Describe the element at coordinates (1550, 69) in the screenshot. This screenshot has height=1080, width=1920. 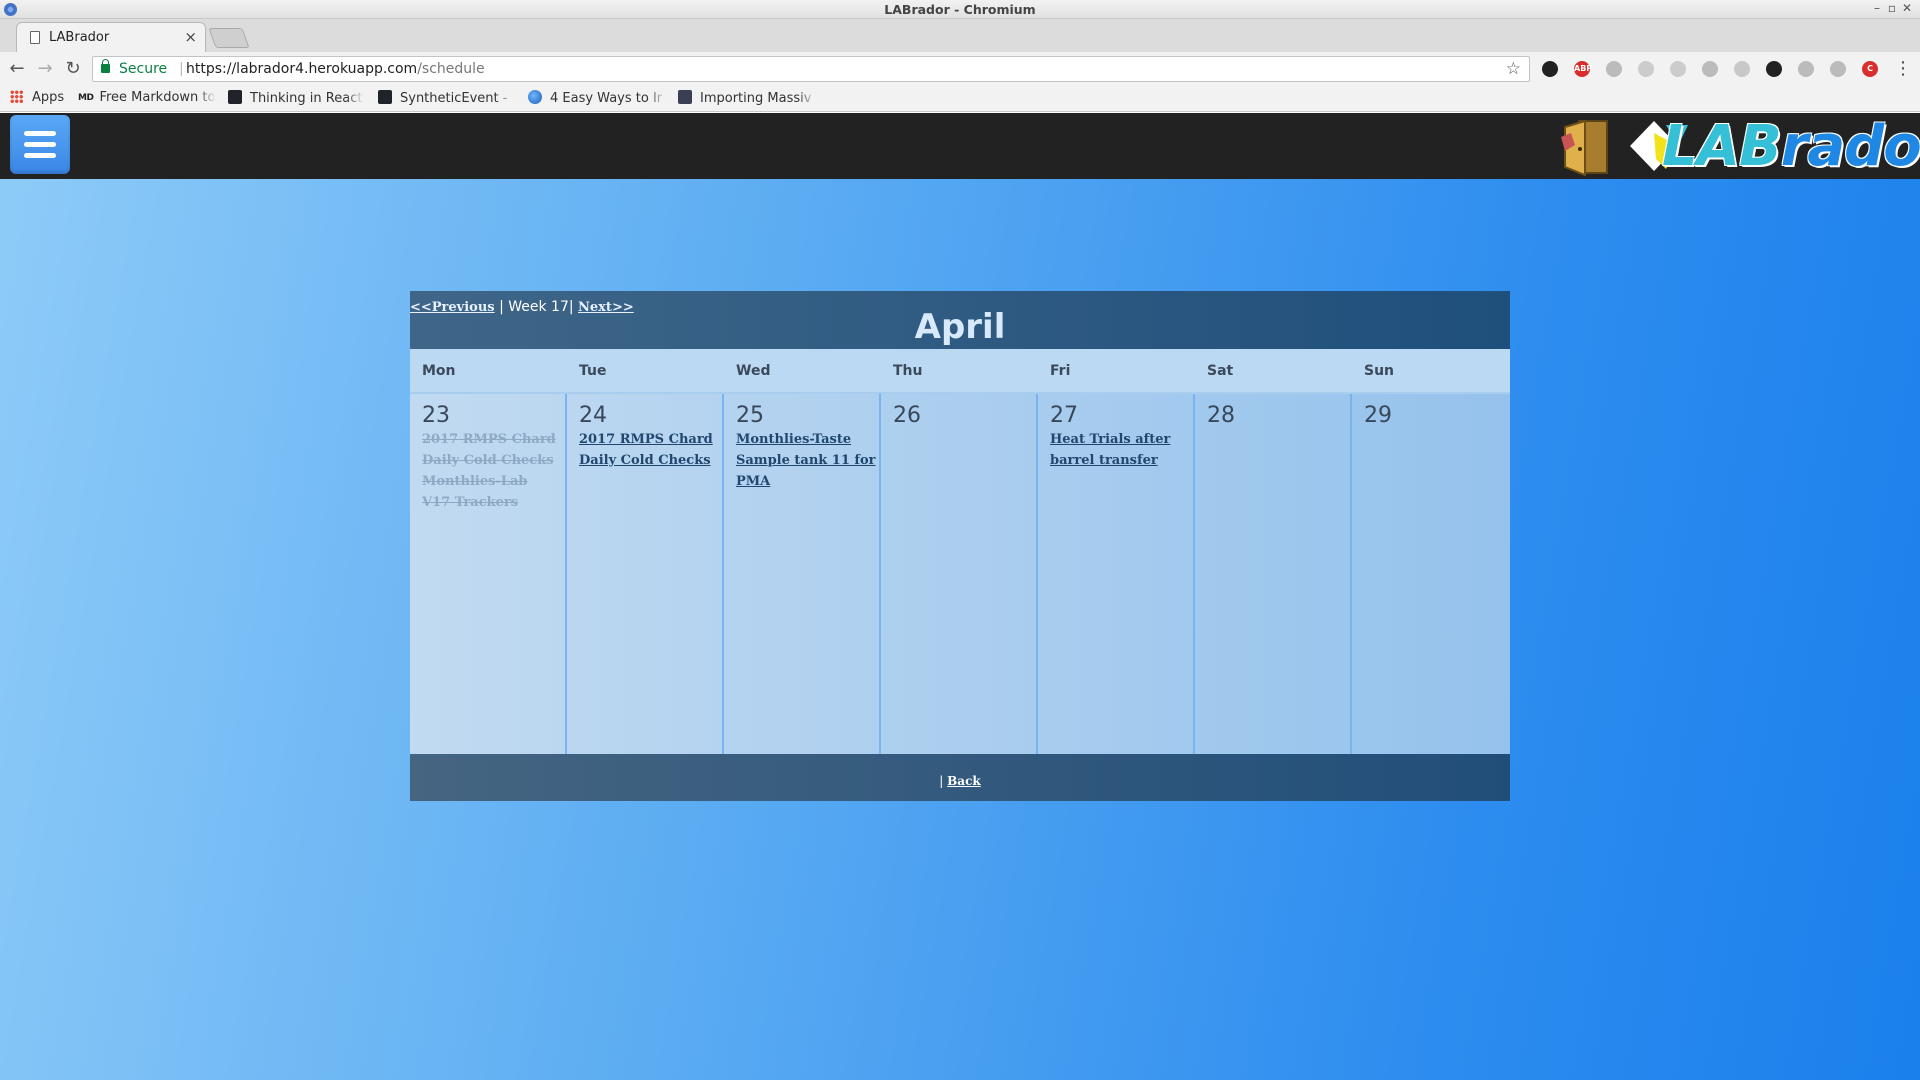
I see `squirrel-extension-icon` at that location.